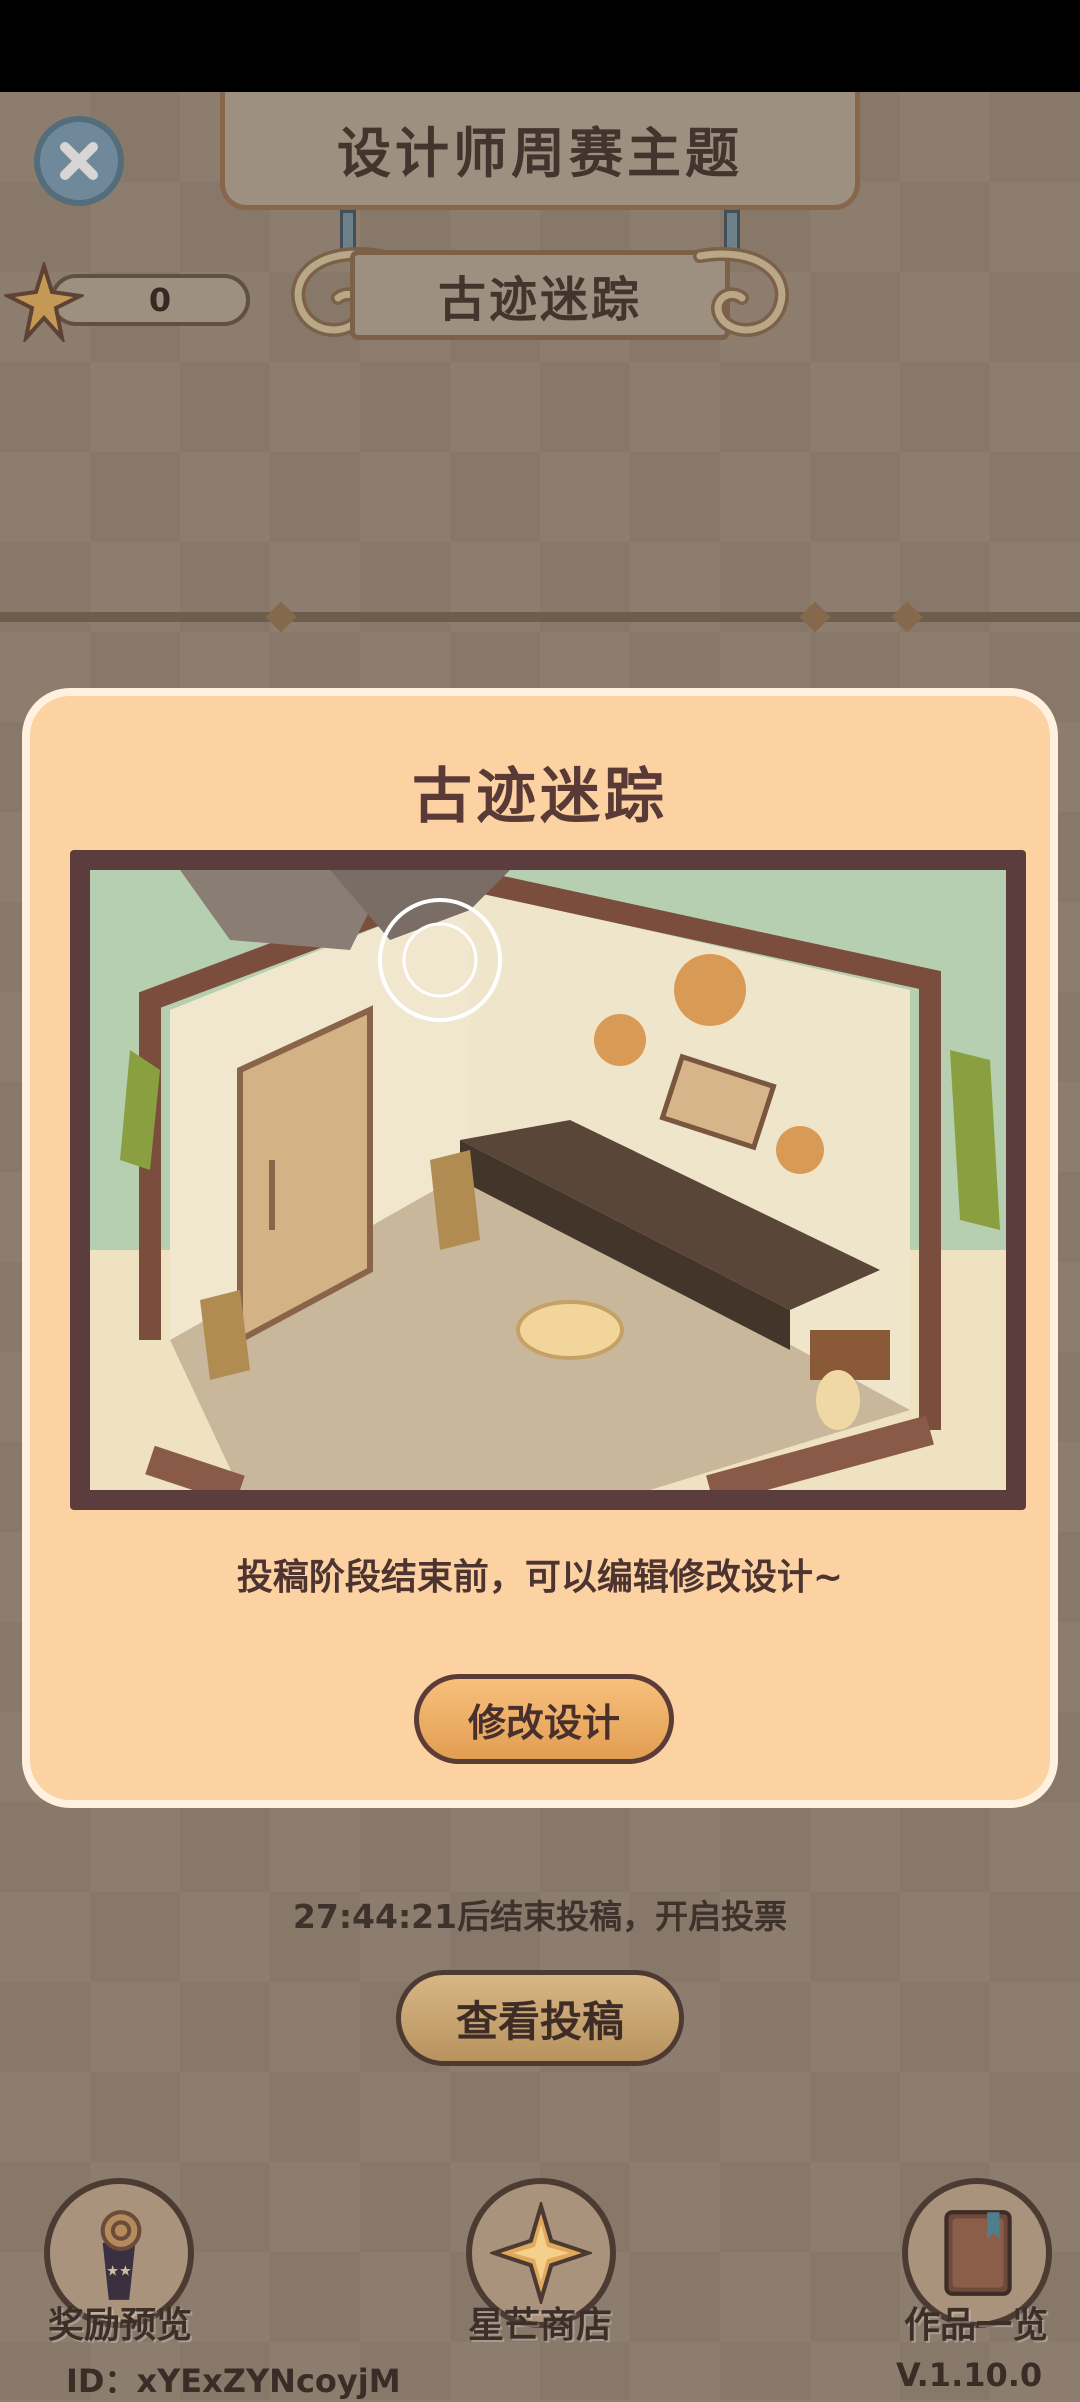  Describe the element at coordinates (541, 2253) in the screenshot. I see `compass-star-icon` at that location.